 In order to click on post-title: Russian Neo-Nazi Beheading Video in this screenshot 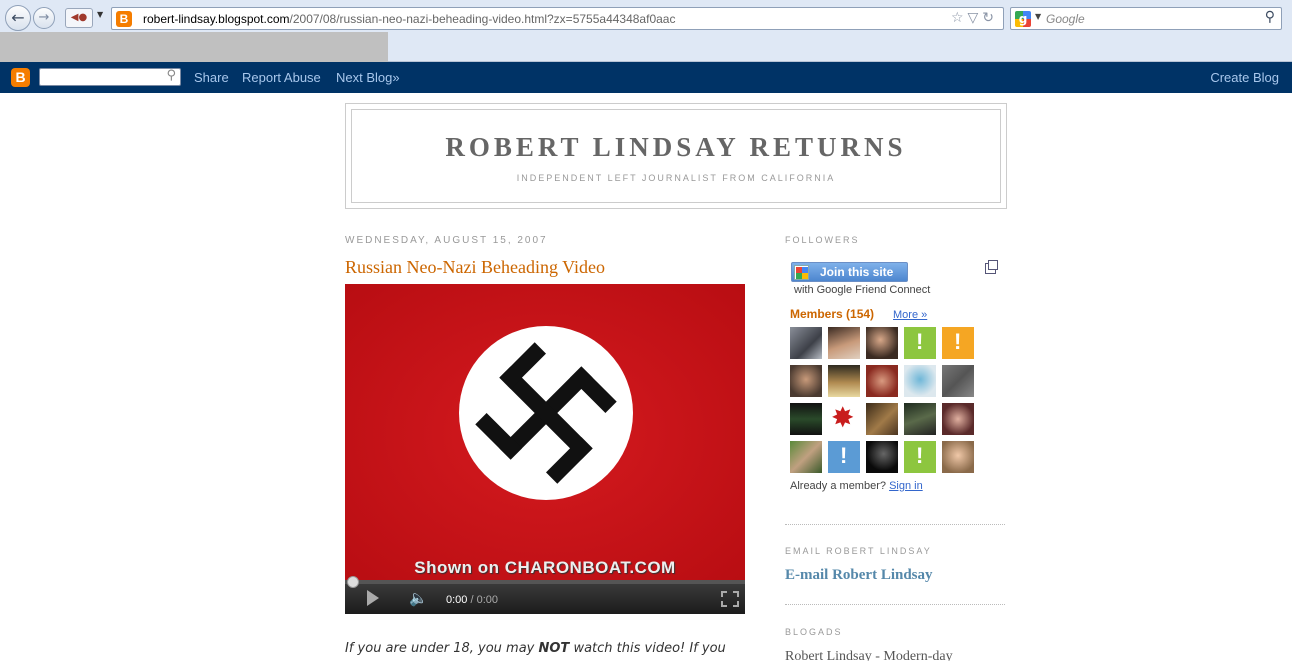, I will do `click(475, 267)`.